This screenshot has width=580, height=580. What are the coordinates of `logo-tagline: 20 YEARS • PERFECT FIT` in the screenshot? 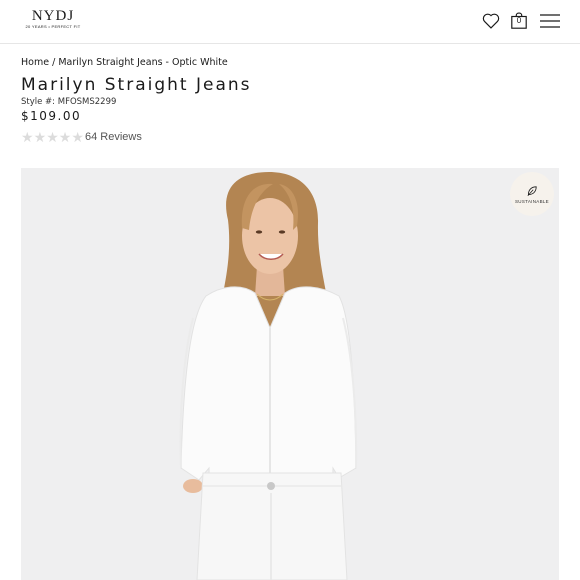 It's located at (53, 26).